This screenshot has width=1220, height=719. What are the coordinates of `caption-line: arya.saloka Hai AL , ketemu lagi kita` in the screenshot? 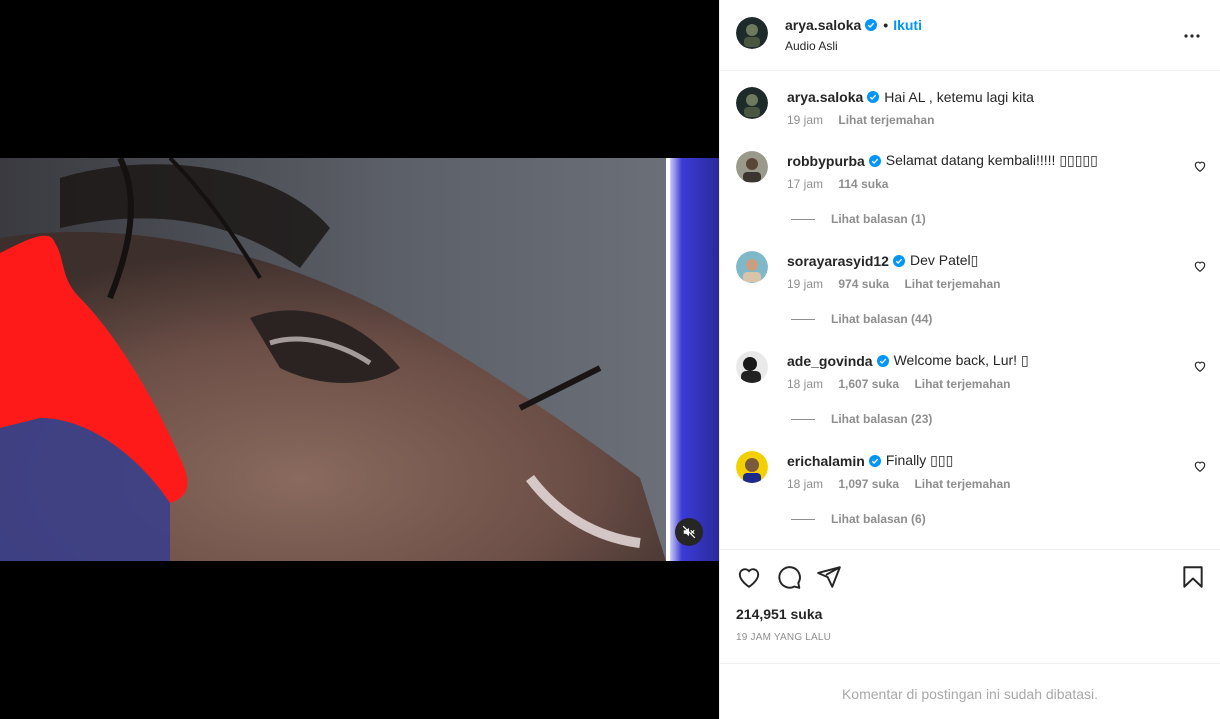 It's located at (910, 97).